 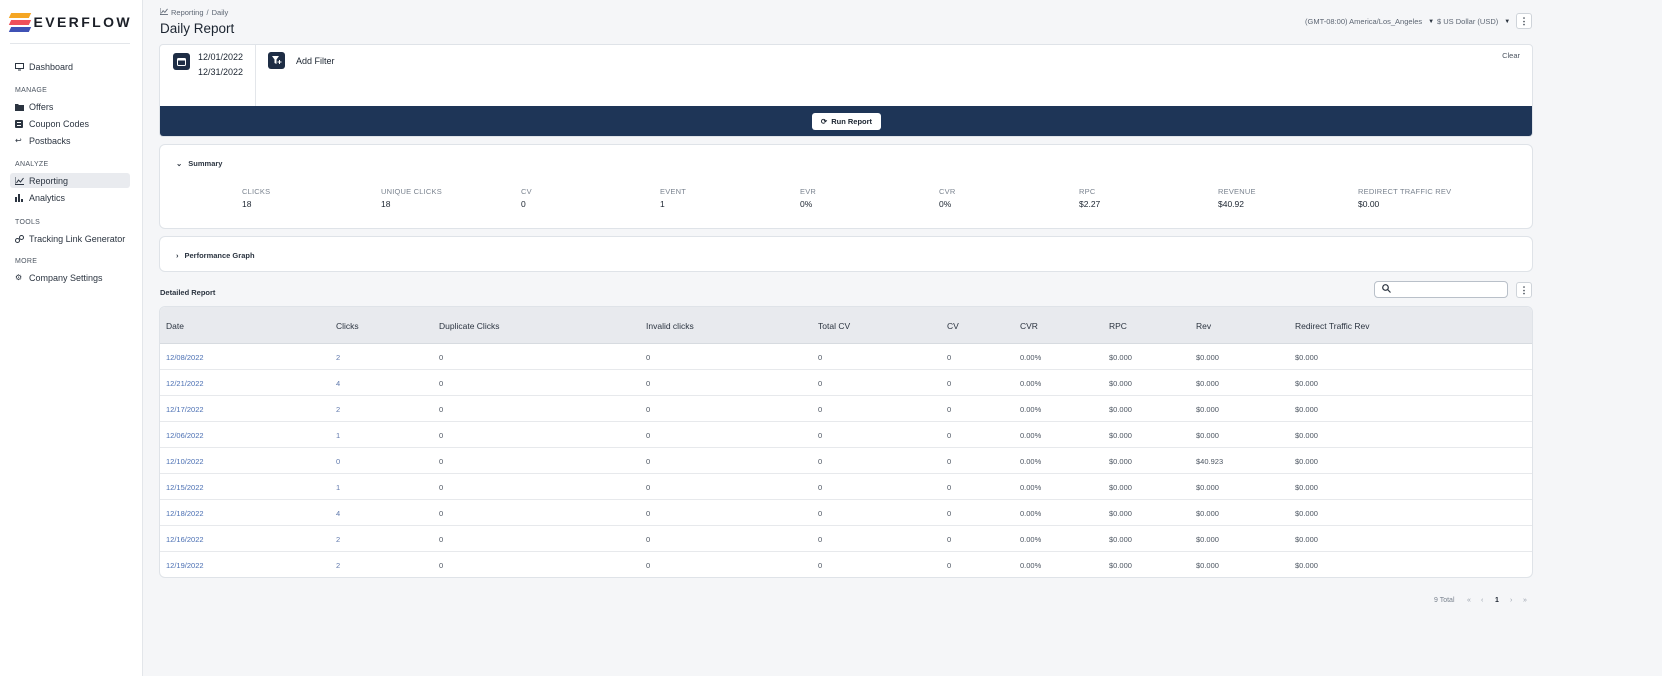 I want to click on first-page-icon: «, so click(x=1469, y=600).